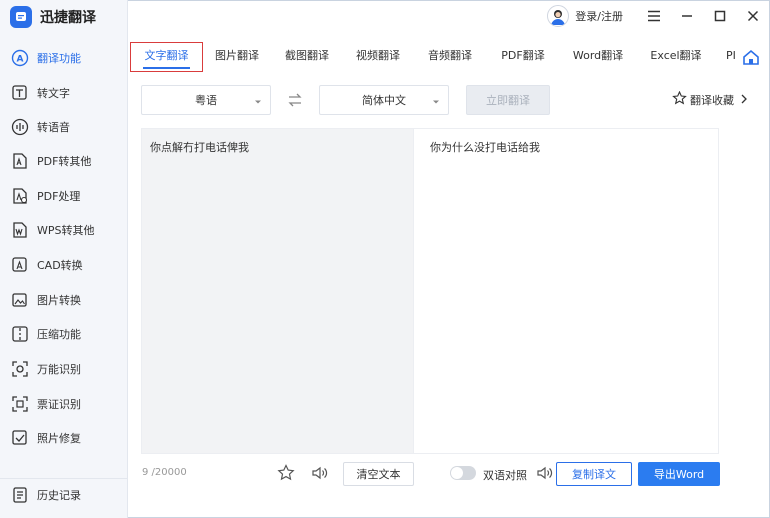 The height and width of the screenshot is (518, 770). I want to click on tab-label: PI, so click(731, 55).